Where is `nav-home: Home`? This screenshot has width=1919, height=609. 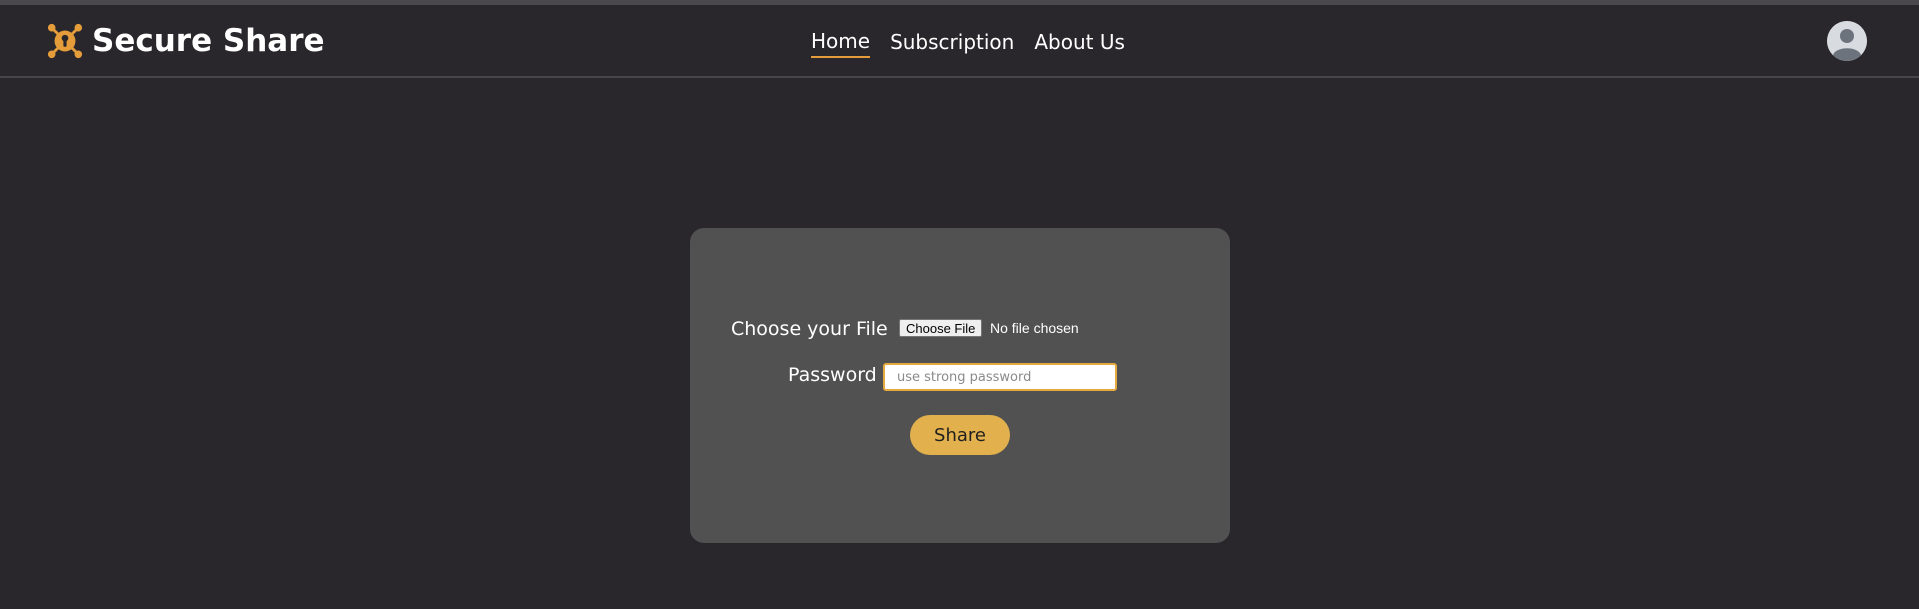
nav-home: Home is located at coordinates (841, 43).